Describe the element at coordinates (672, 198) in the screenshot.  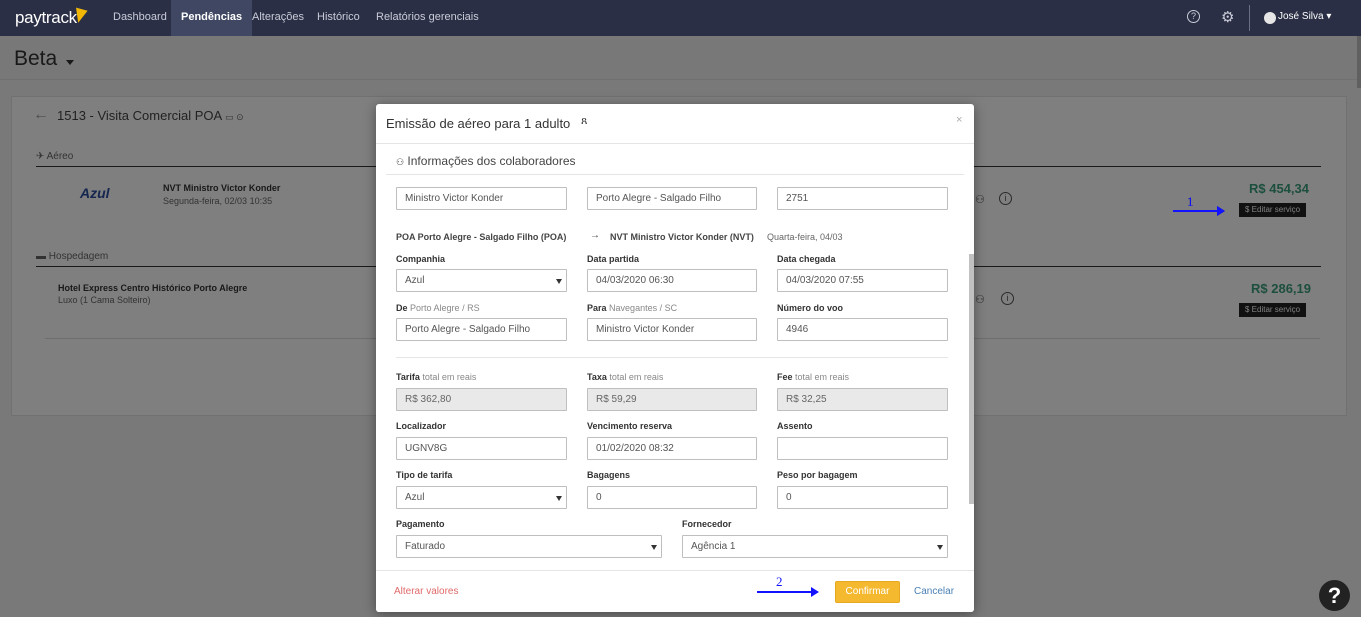
I see `collaborator-origin-field: Porto Alegre - Salgado Filho` at that location.